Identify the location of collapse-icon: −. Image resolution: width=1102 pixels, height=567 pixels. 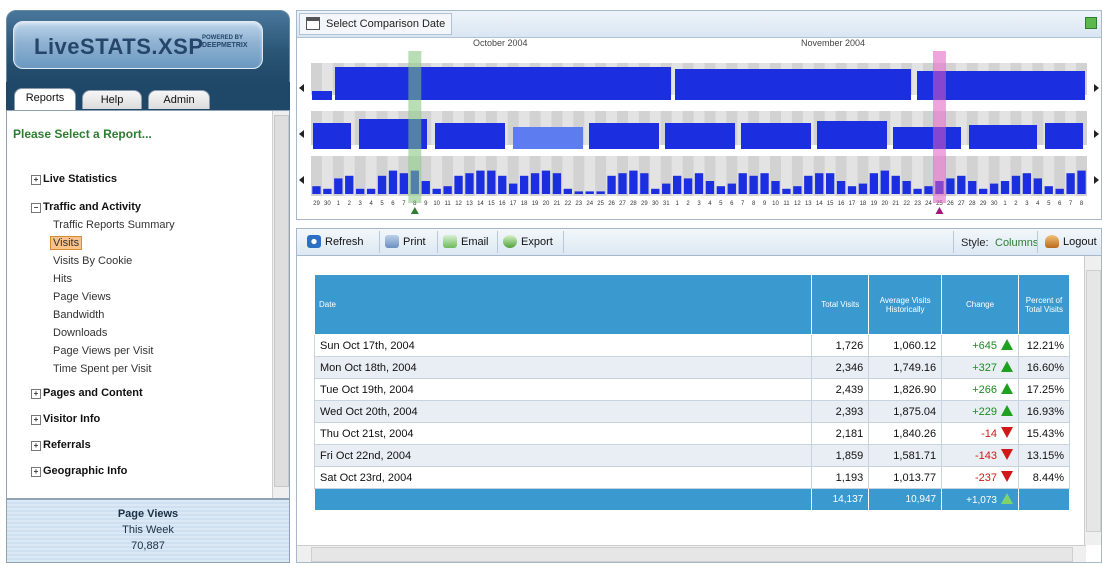
(36, 208).